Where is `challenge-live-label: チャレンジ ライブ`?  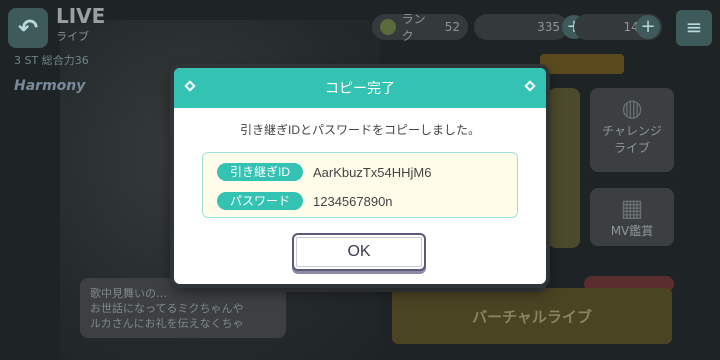
challenge-live-label: チャレンジ ライブ is located at coordinates (632, 139).